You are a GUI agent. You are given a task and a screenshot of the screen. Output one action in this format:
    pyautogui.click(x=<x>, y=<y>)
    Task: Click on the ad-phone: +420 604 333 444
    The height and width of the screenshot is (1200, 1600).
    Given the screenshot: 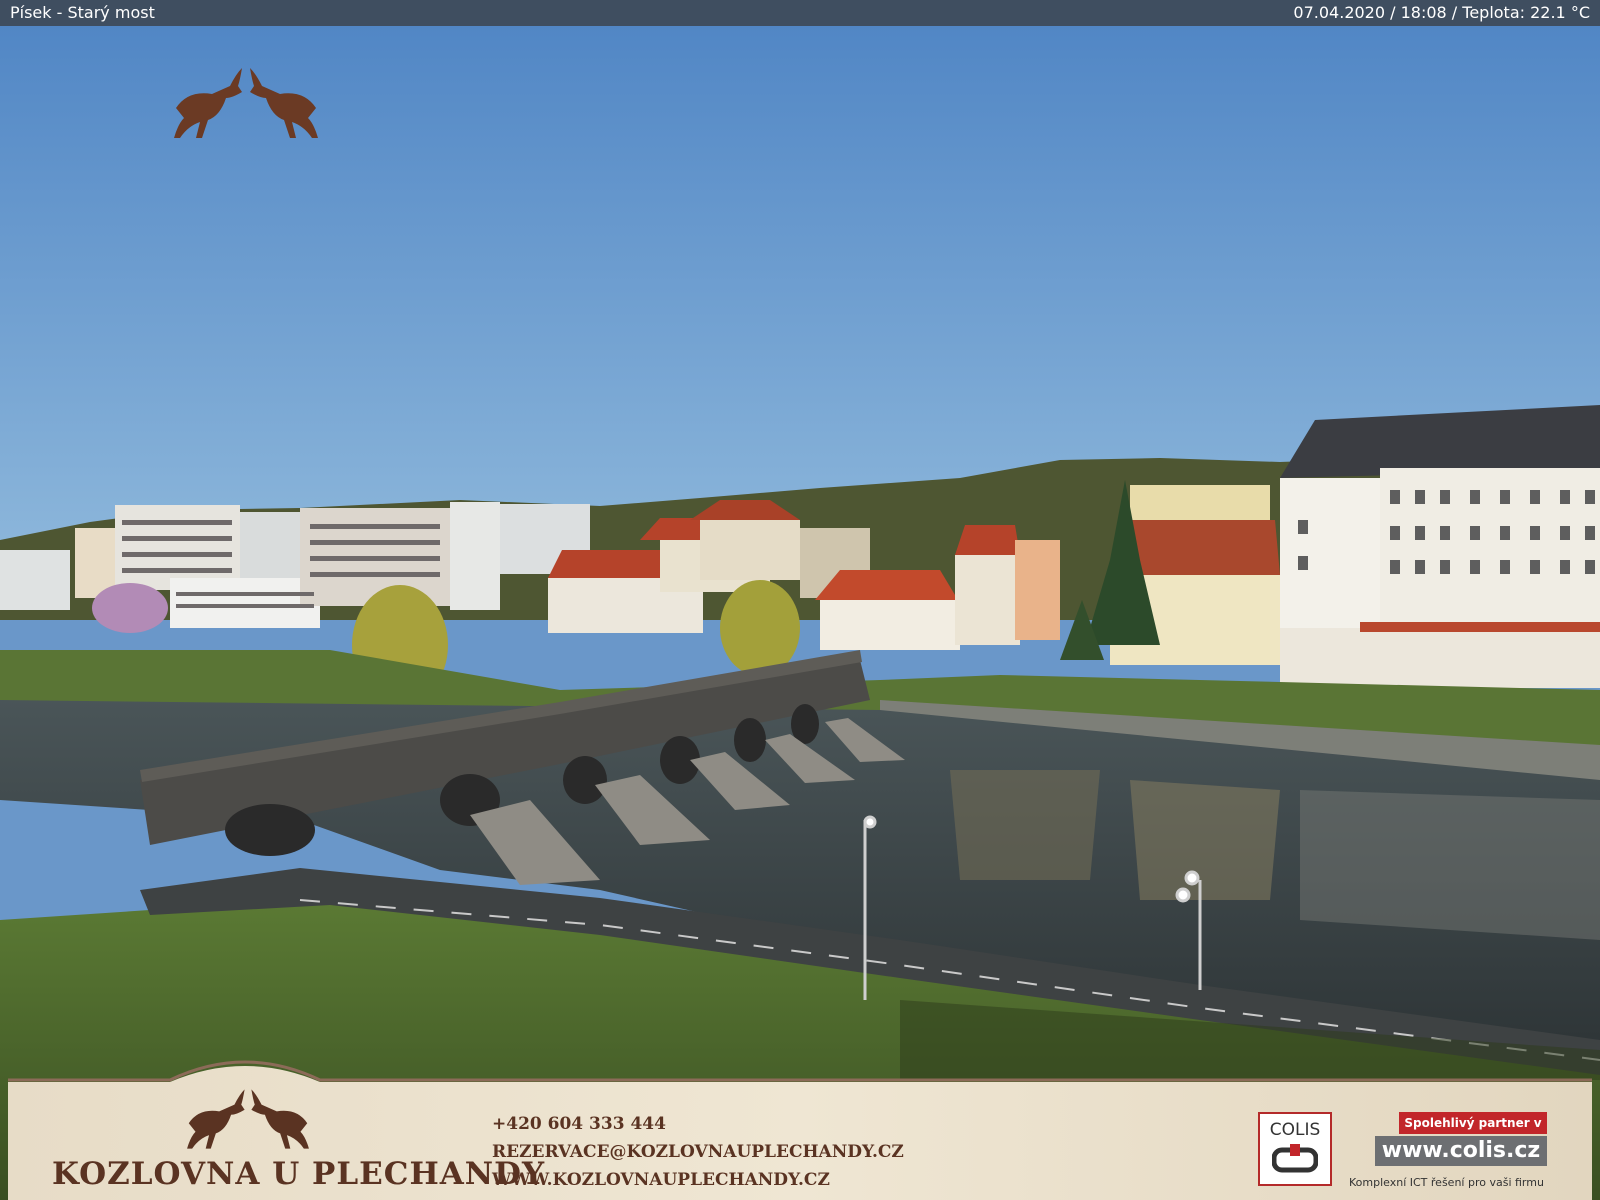 What is the action you would take?
    pyautogui.click(x=579, y=1124)
    